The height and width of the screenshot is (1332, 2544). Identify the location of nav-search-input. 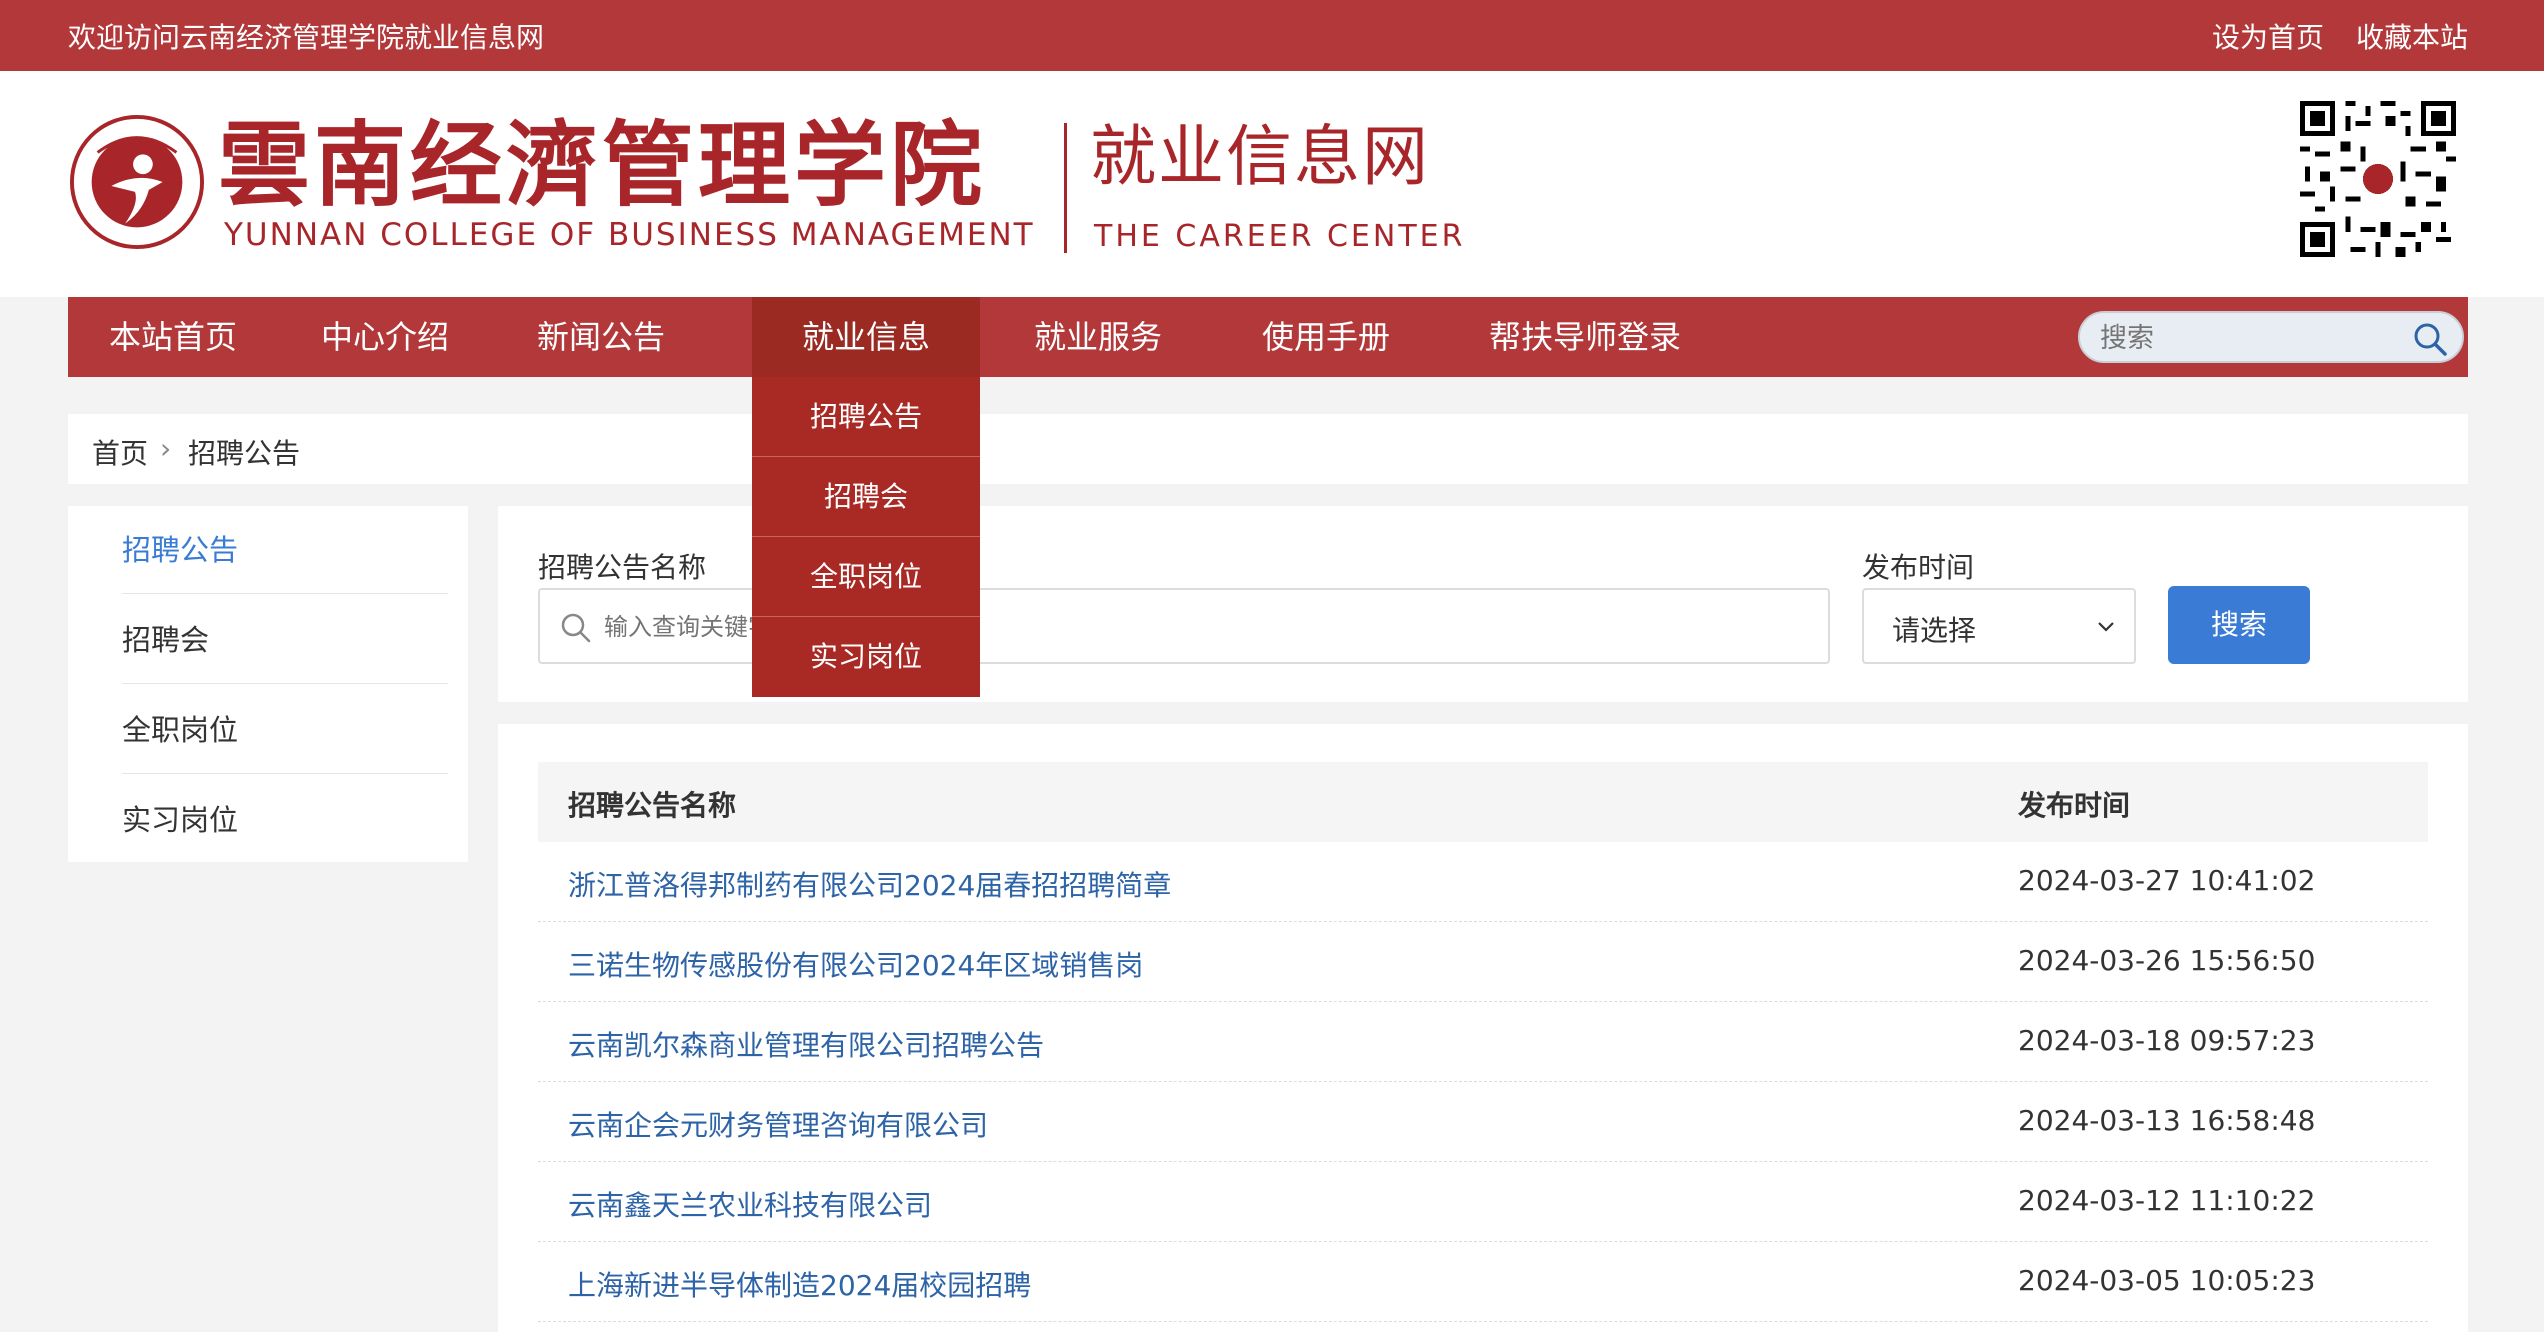
(2250, 338).